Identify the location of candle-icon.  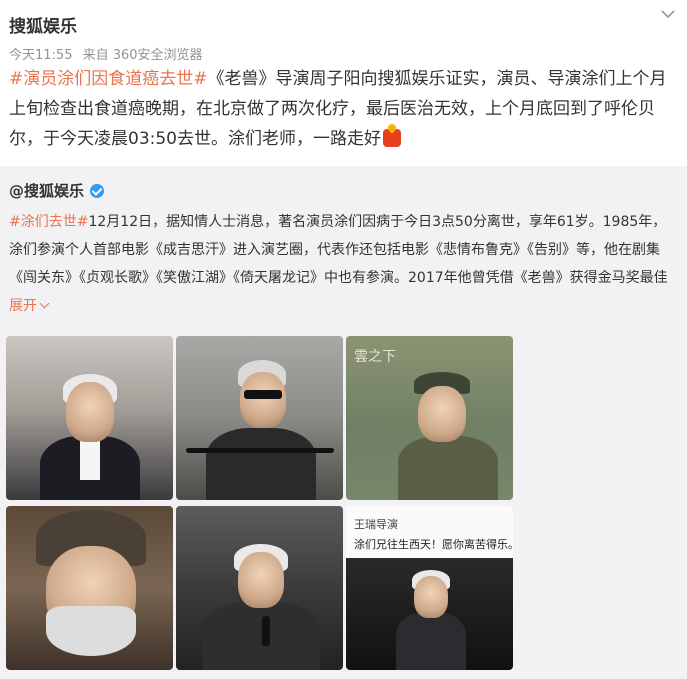
(392, 138).